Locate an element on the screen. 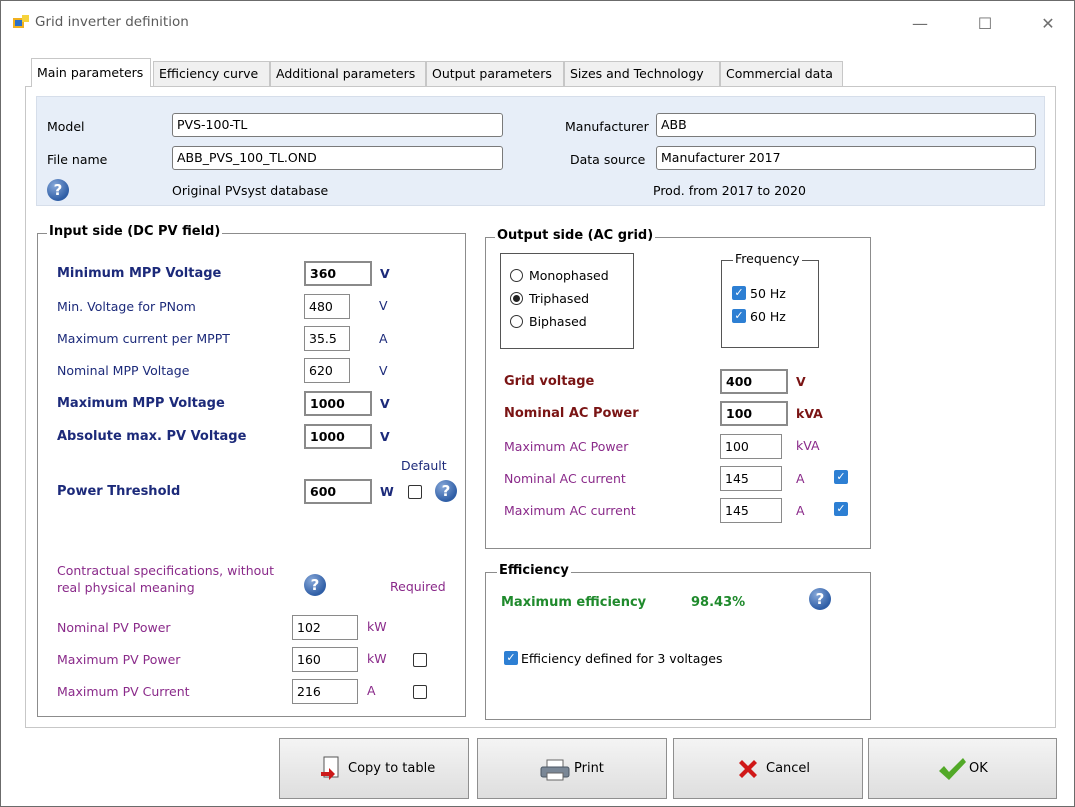  tab-additional-parameters: Additional parameters is located at coordinates (348, 73).